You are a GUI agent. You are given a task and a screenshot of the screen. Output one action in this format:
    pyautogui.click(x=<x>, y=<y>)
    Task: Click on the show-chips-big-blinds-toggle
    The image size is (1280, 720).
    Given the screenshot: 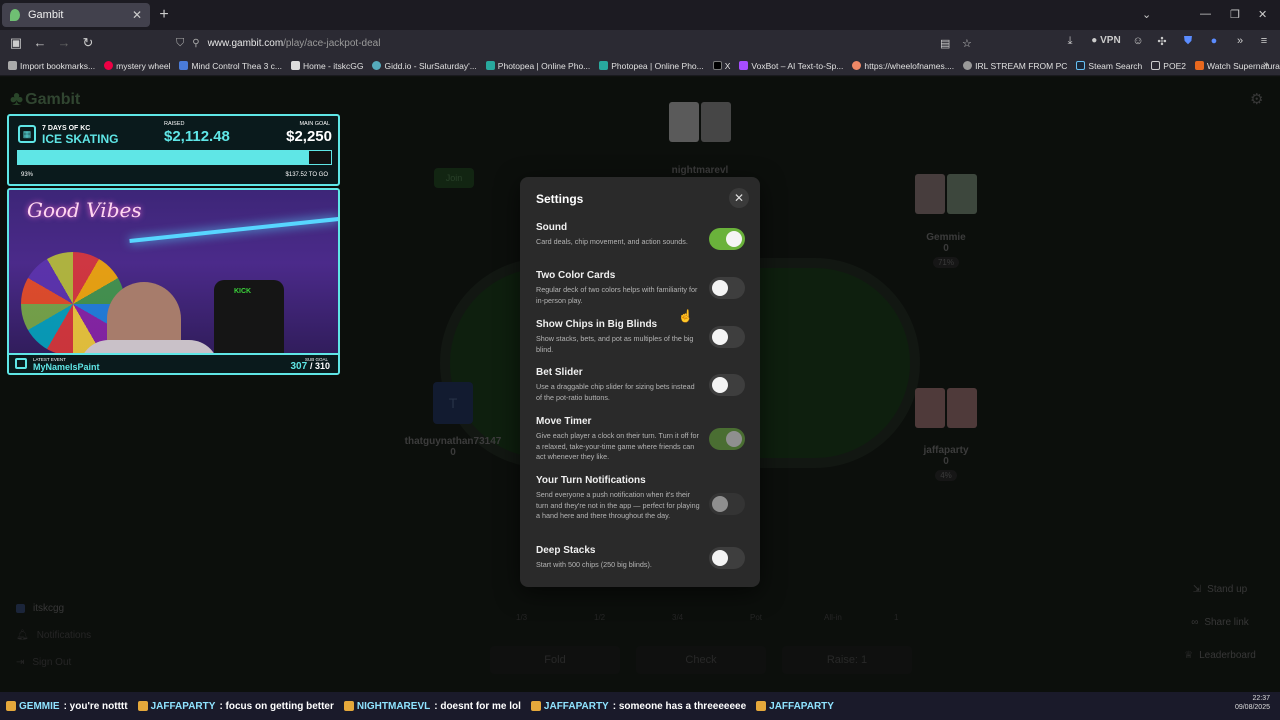 What is the action you would take?
    pyautogui.click(x=727, y=337)
    